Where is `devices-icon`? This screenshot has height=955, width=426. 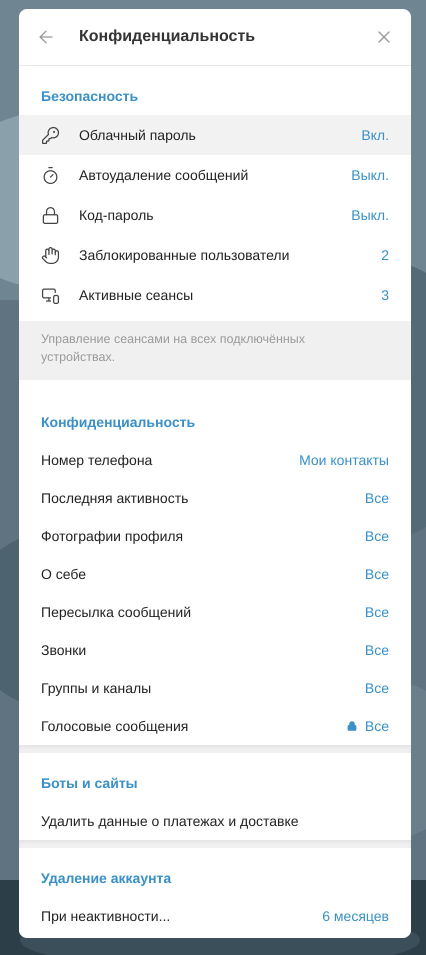
devices-icon is located at coordinates (50, 295).